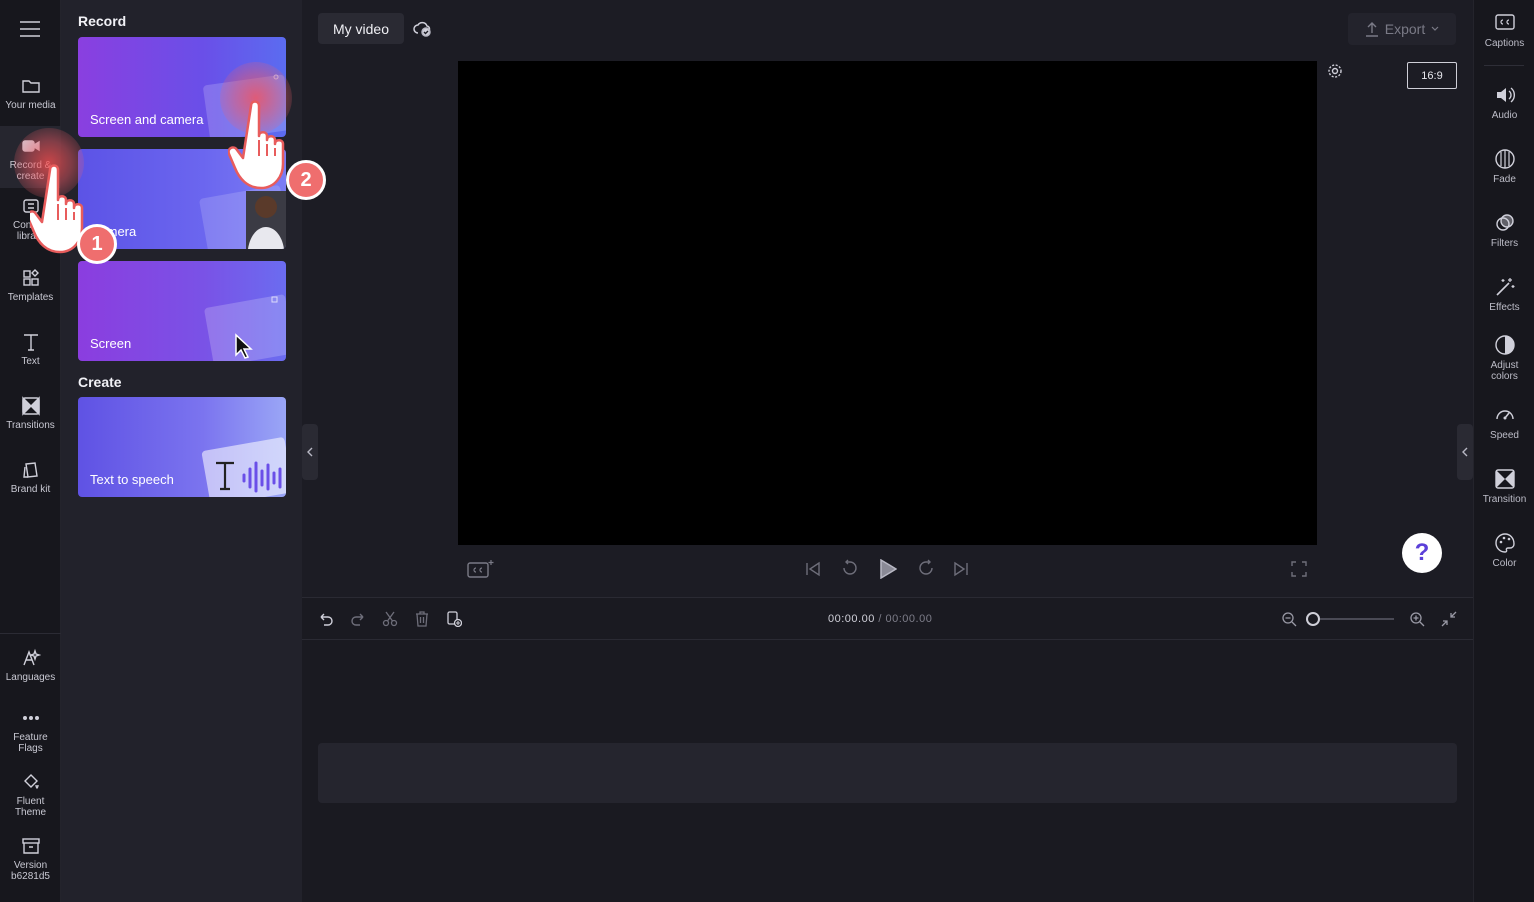 The image size is (1534, 902). What do you see at coordinates (1504, 243) in the screenshot?
I see `rr-label: Filters` at bounding box center [1504, 243].